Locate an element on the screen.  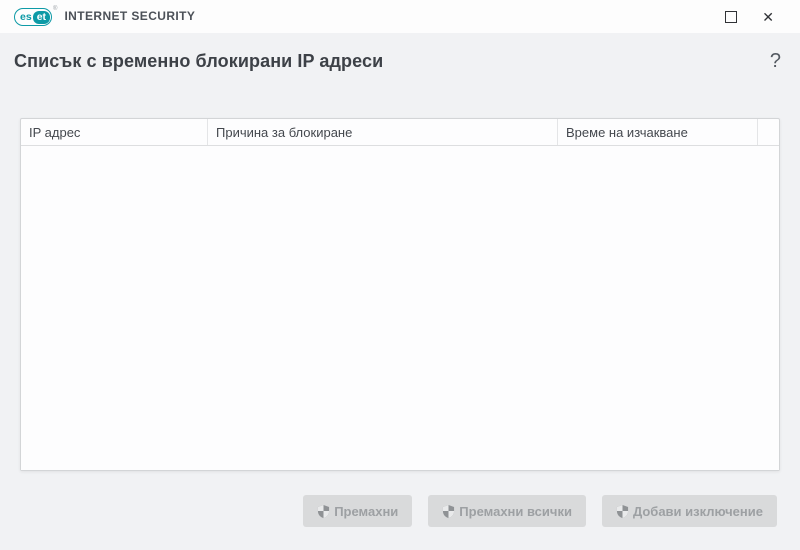
eset-logo-es: es is located at coordinates (26, 16).